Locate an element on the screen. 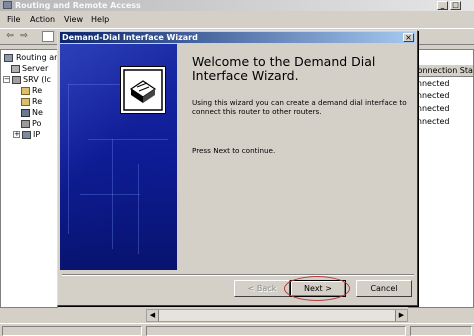 The image size is (474, 336). forward-arrow-icon: ⇨ is located at coordinates (24, 36).